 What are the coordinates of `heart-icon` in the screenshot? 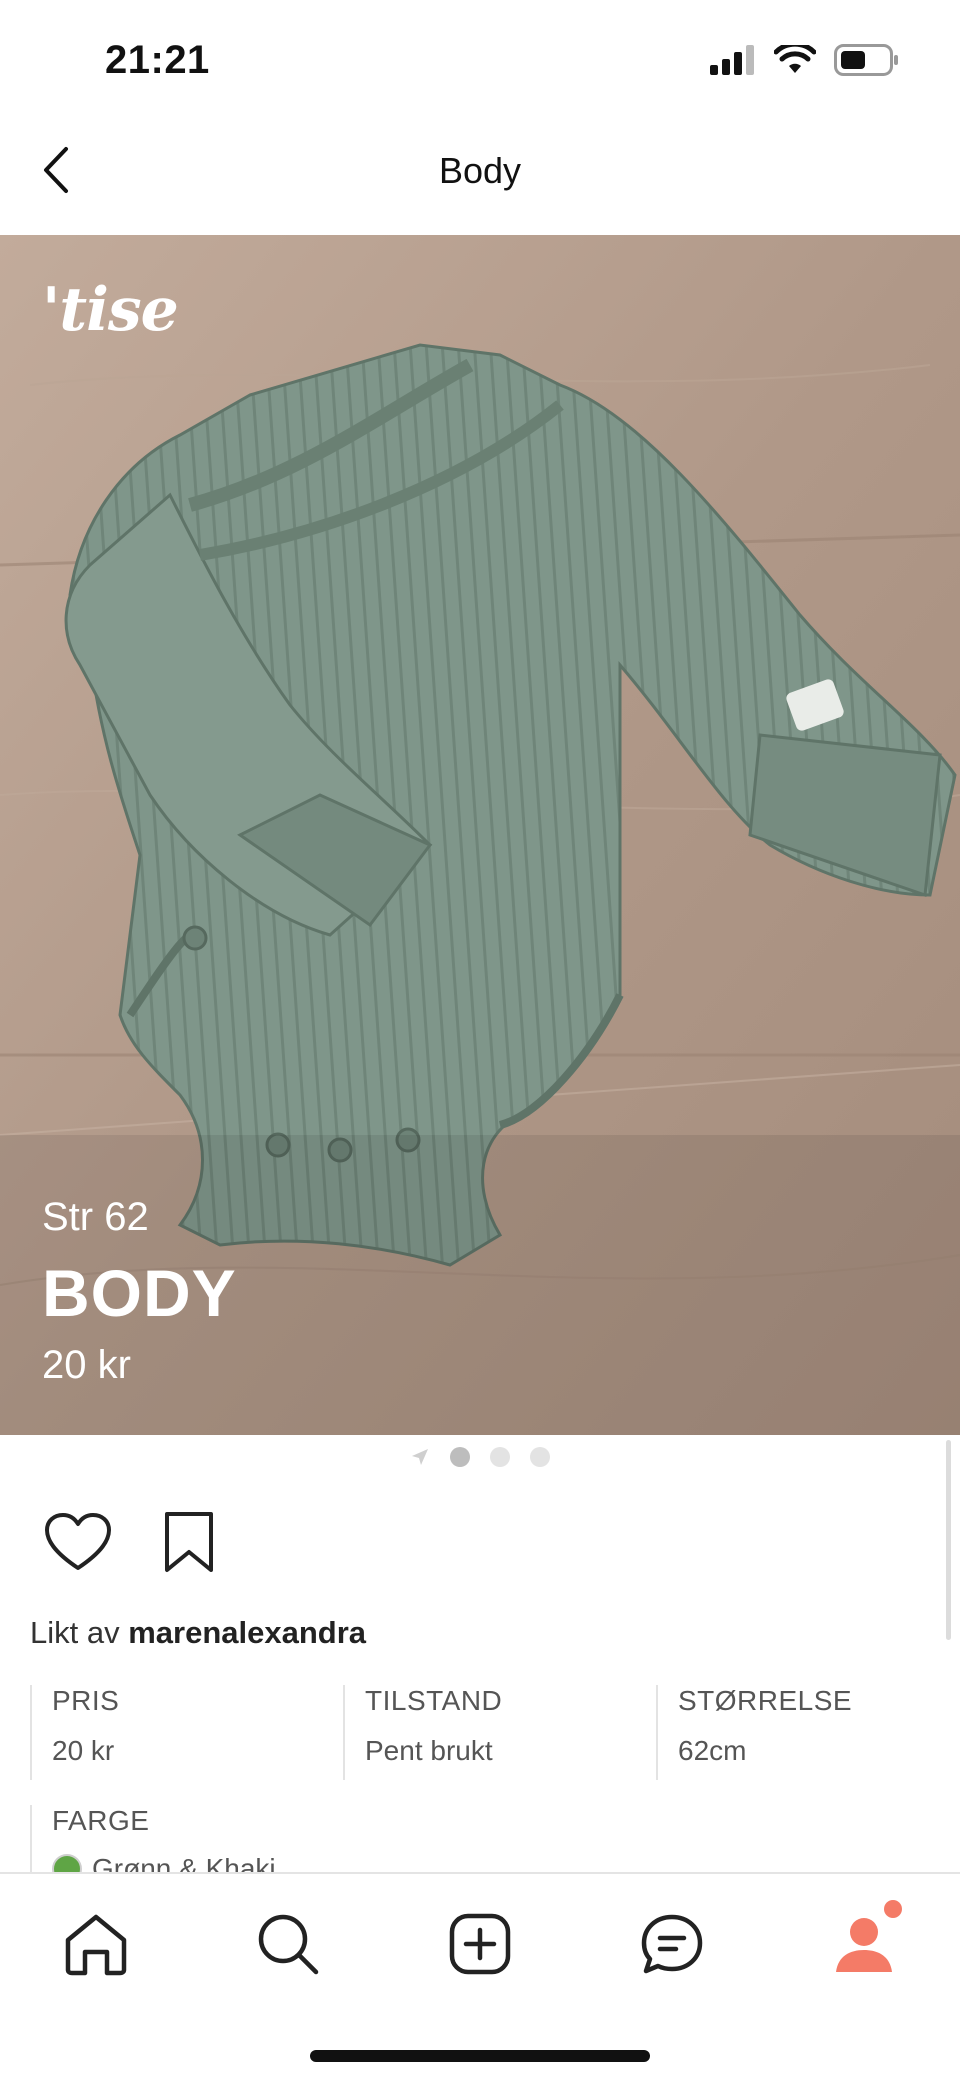 It's located at (78, 1541).